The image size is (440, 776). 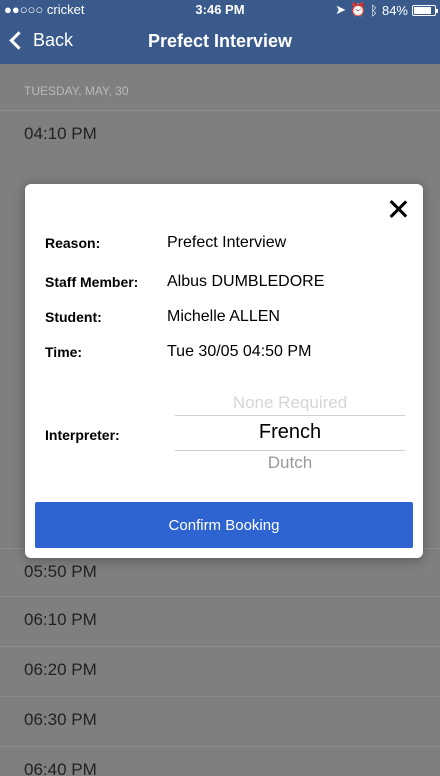 I want to click on page-title: Prefect Interview, so click(x=220, y=41).